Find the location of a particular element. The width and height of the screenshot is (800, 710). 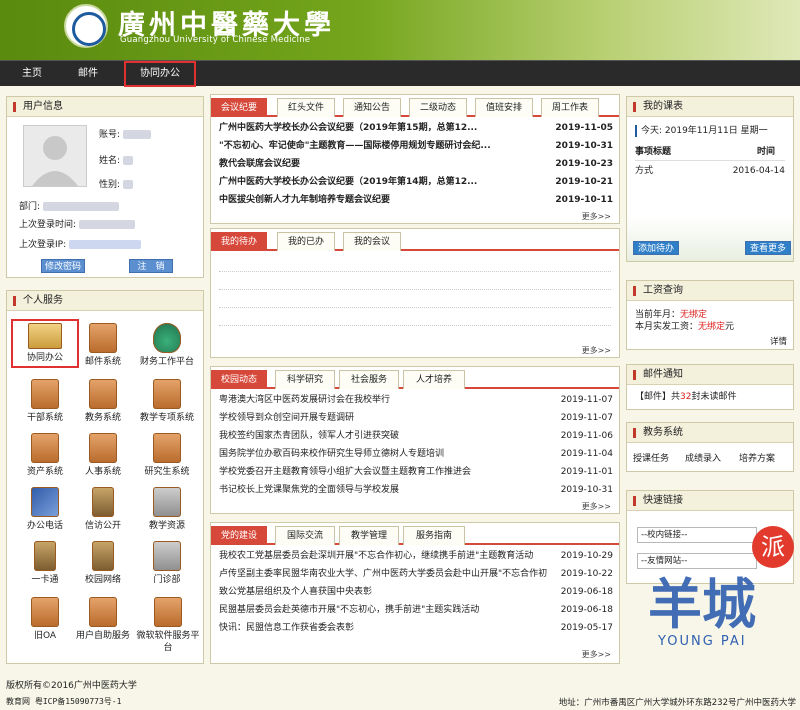

last-login-ip-label: 上次登录IP: is located at coordinates (43, 245).